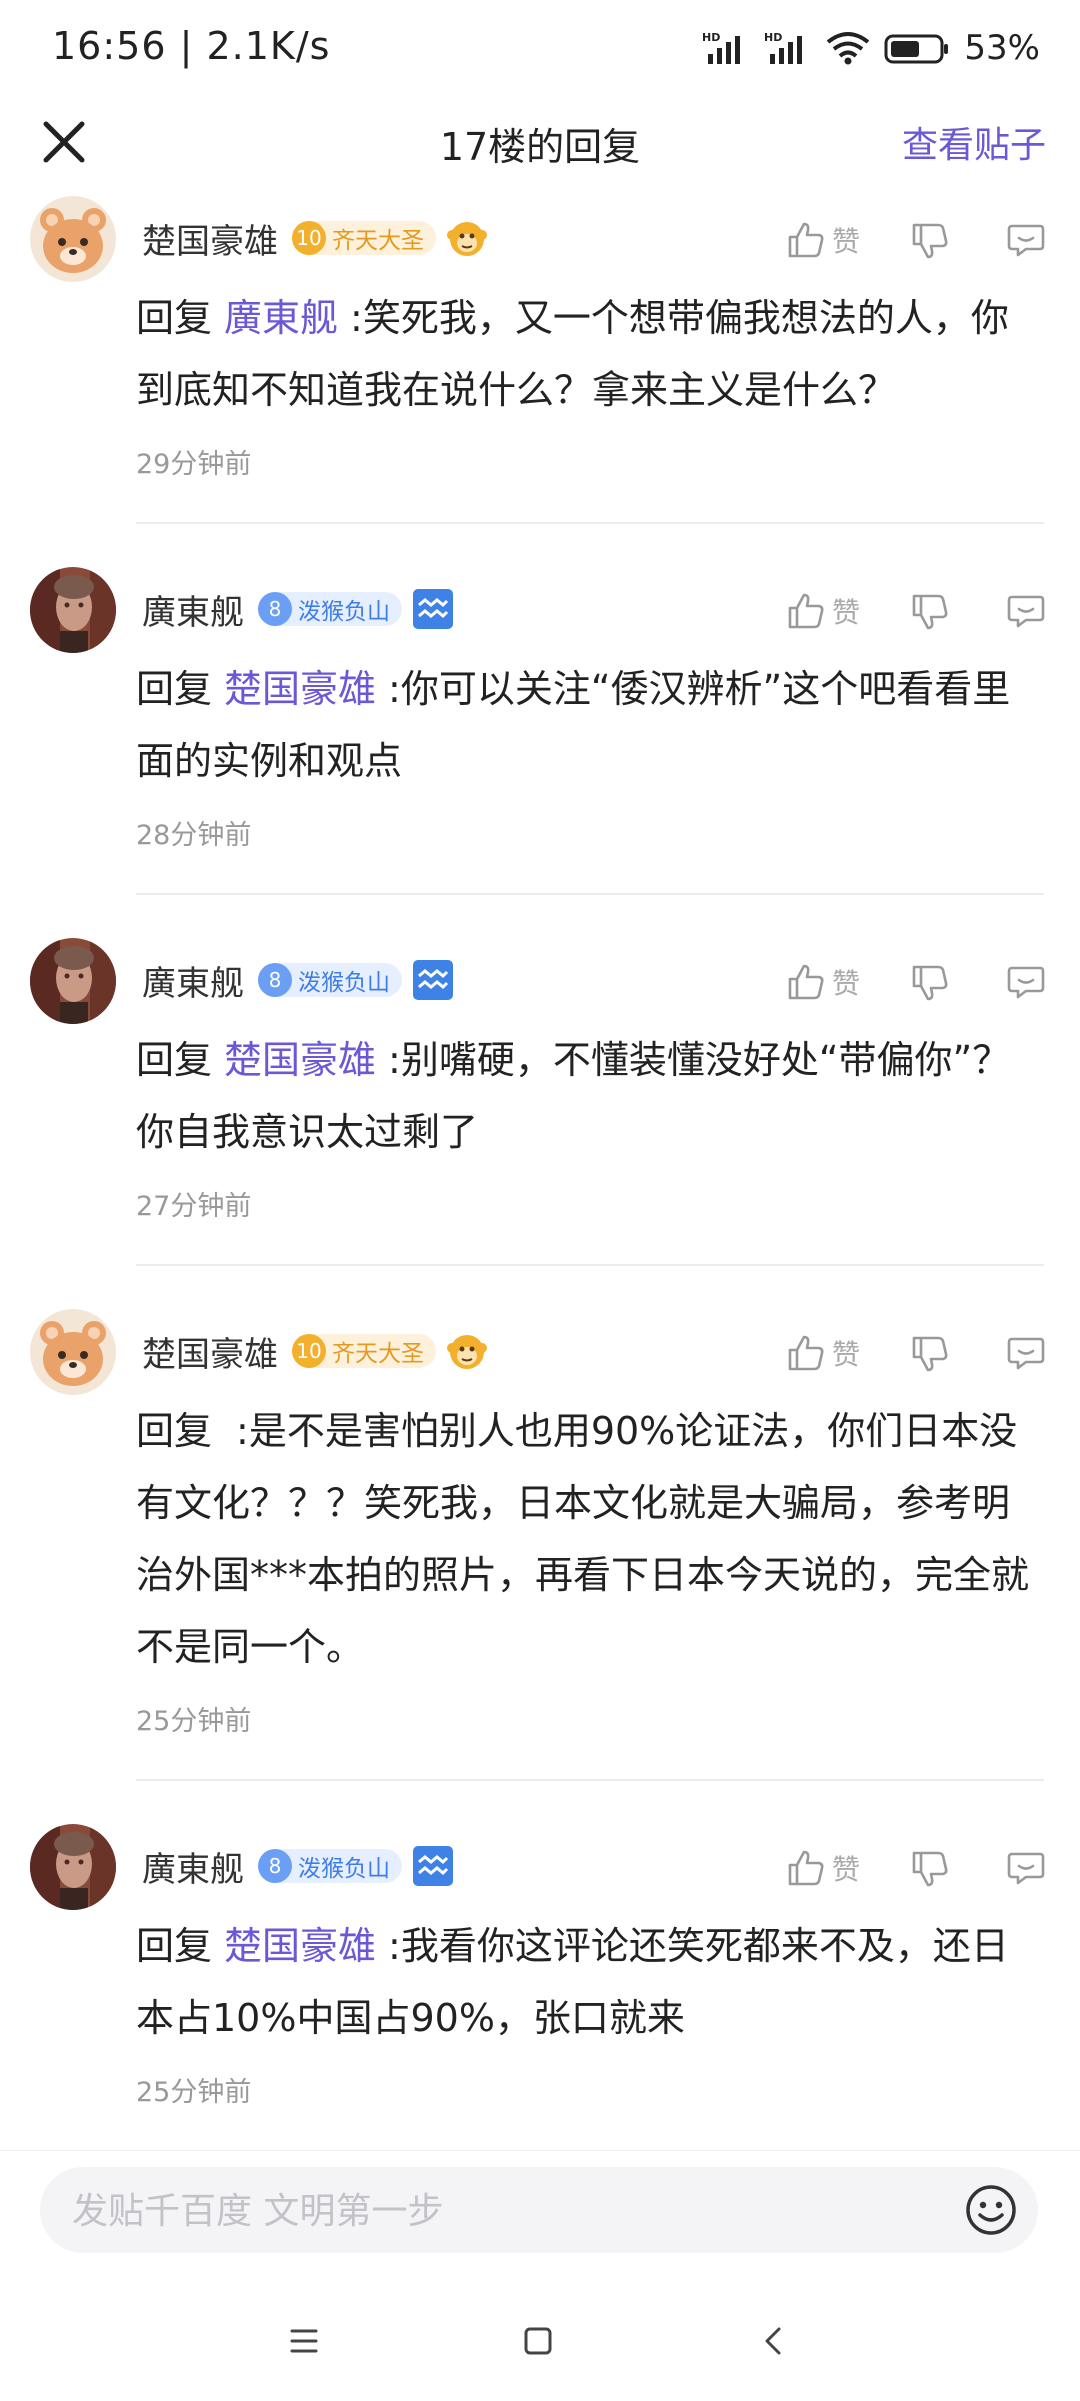 The width and height of the screenshot is (1080, 2401). I want to click on battery-icon, so click(916, 49).